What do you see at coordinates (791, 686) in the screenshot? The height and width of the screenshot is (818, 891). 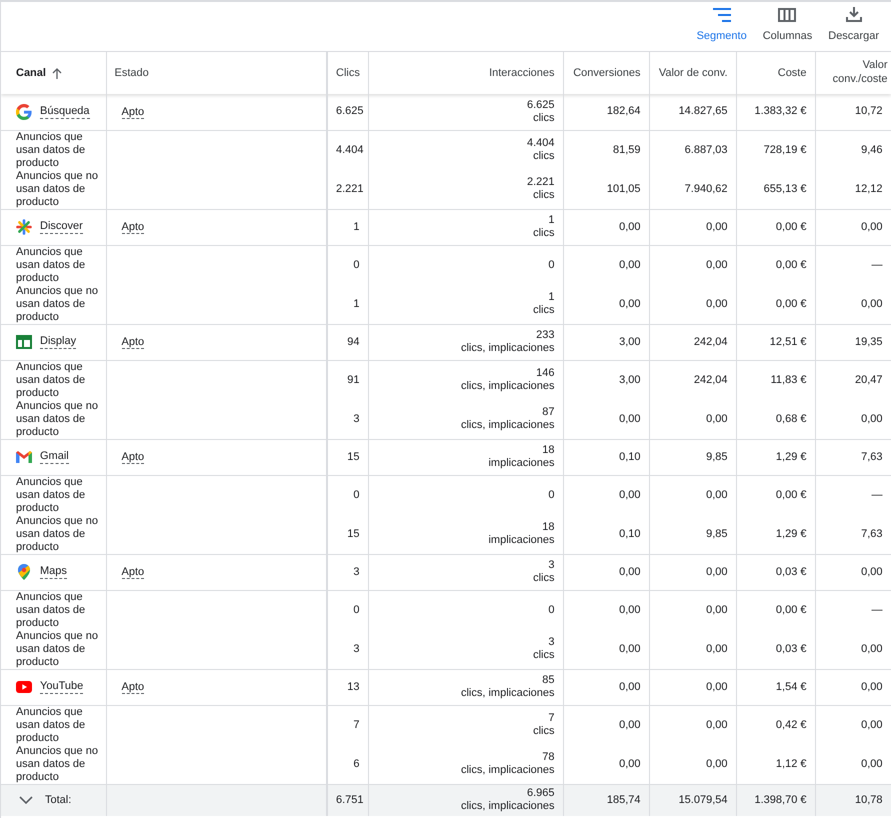 I see `table-cell: 1,54 €` at bounding box center [791, 686].